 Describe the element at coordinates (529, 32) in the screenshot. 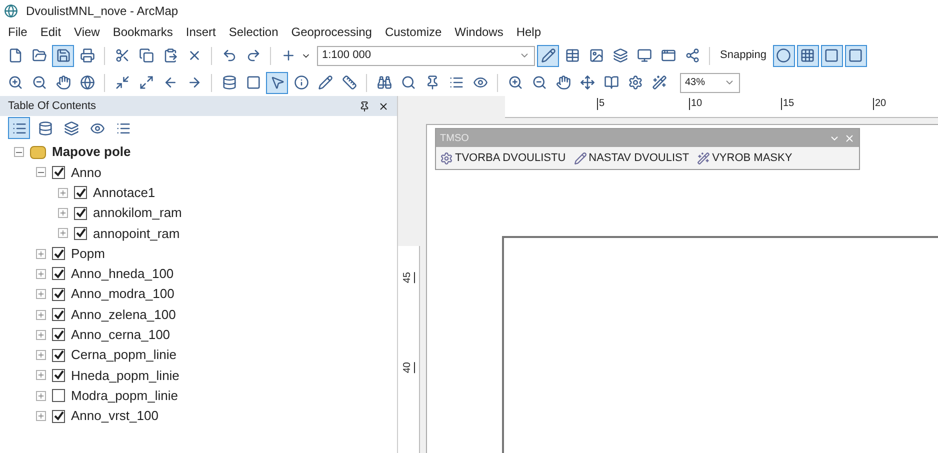

I see `menu-item: Help` at that location.